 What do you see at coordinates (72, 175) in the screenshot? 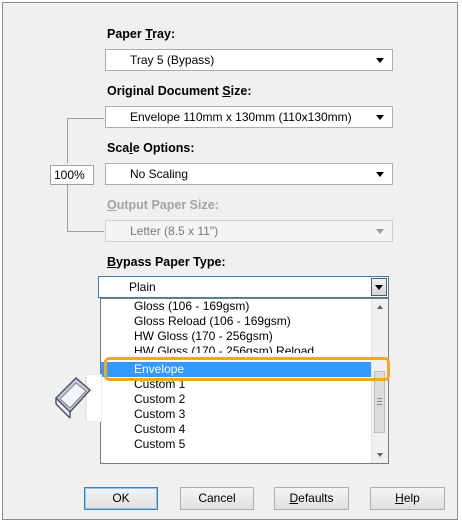
I see `scale-percent-field: 100%` at bounding box center [72, 175].